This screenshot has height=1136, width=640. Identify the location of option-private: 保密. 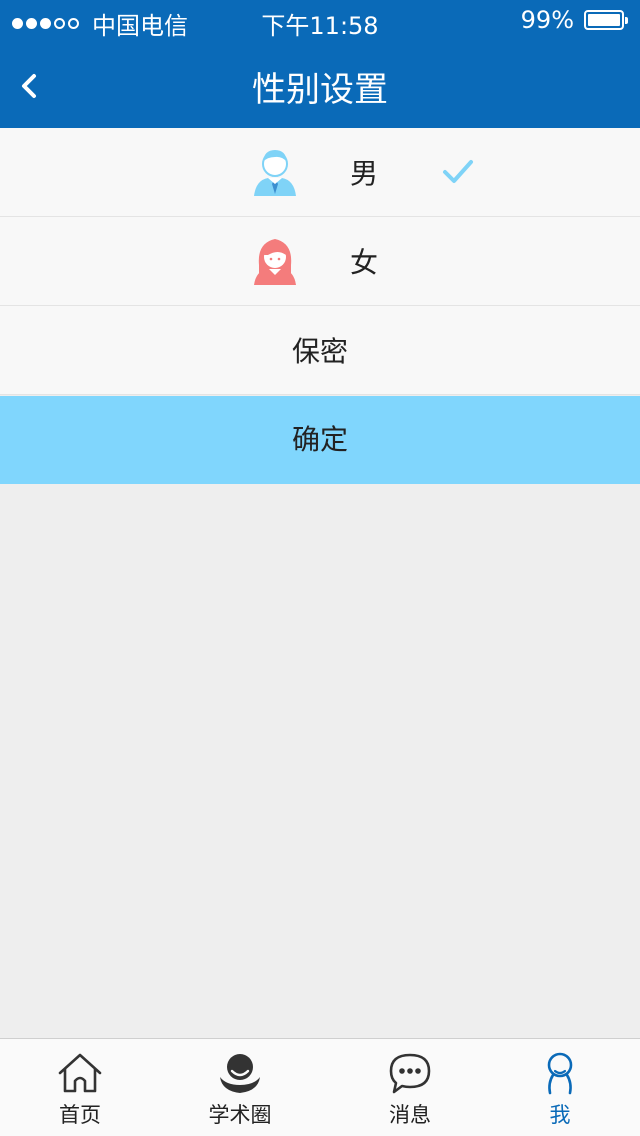
(320, 350).